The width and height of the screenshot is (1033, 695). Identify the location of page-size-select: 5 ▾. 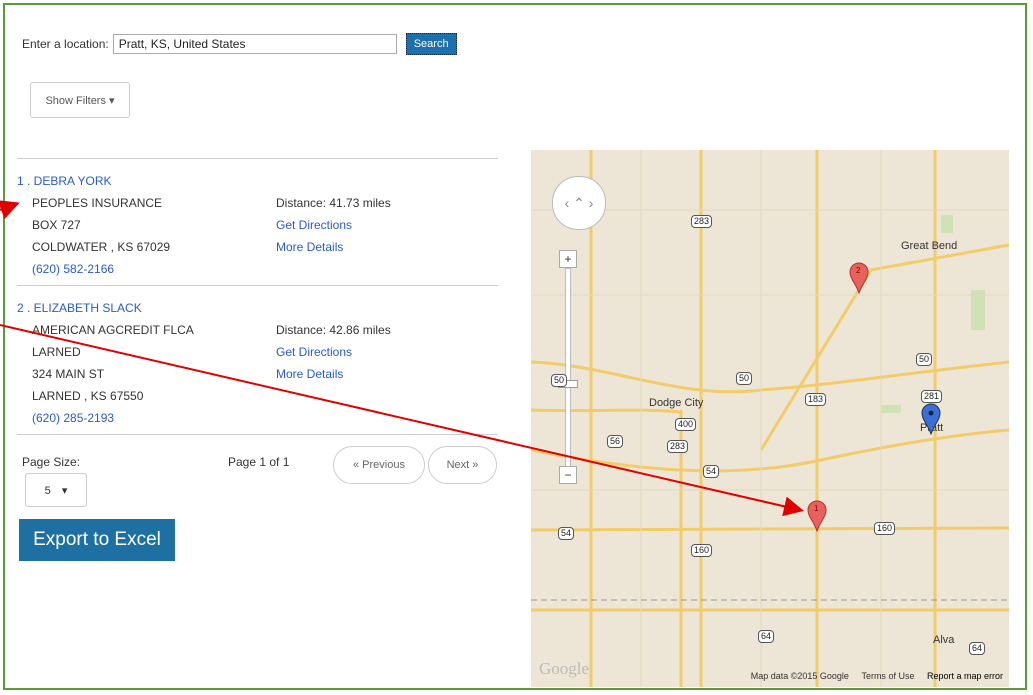
(56, 490).